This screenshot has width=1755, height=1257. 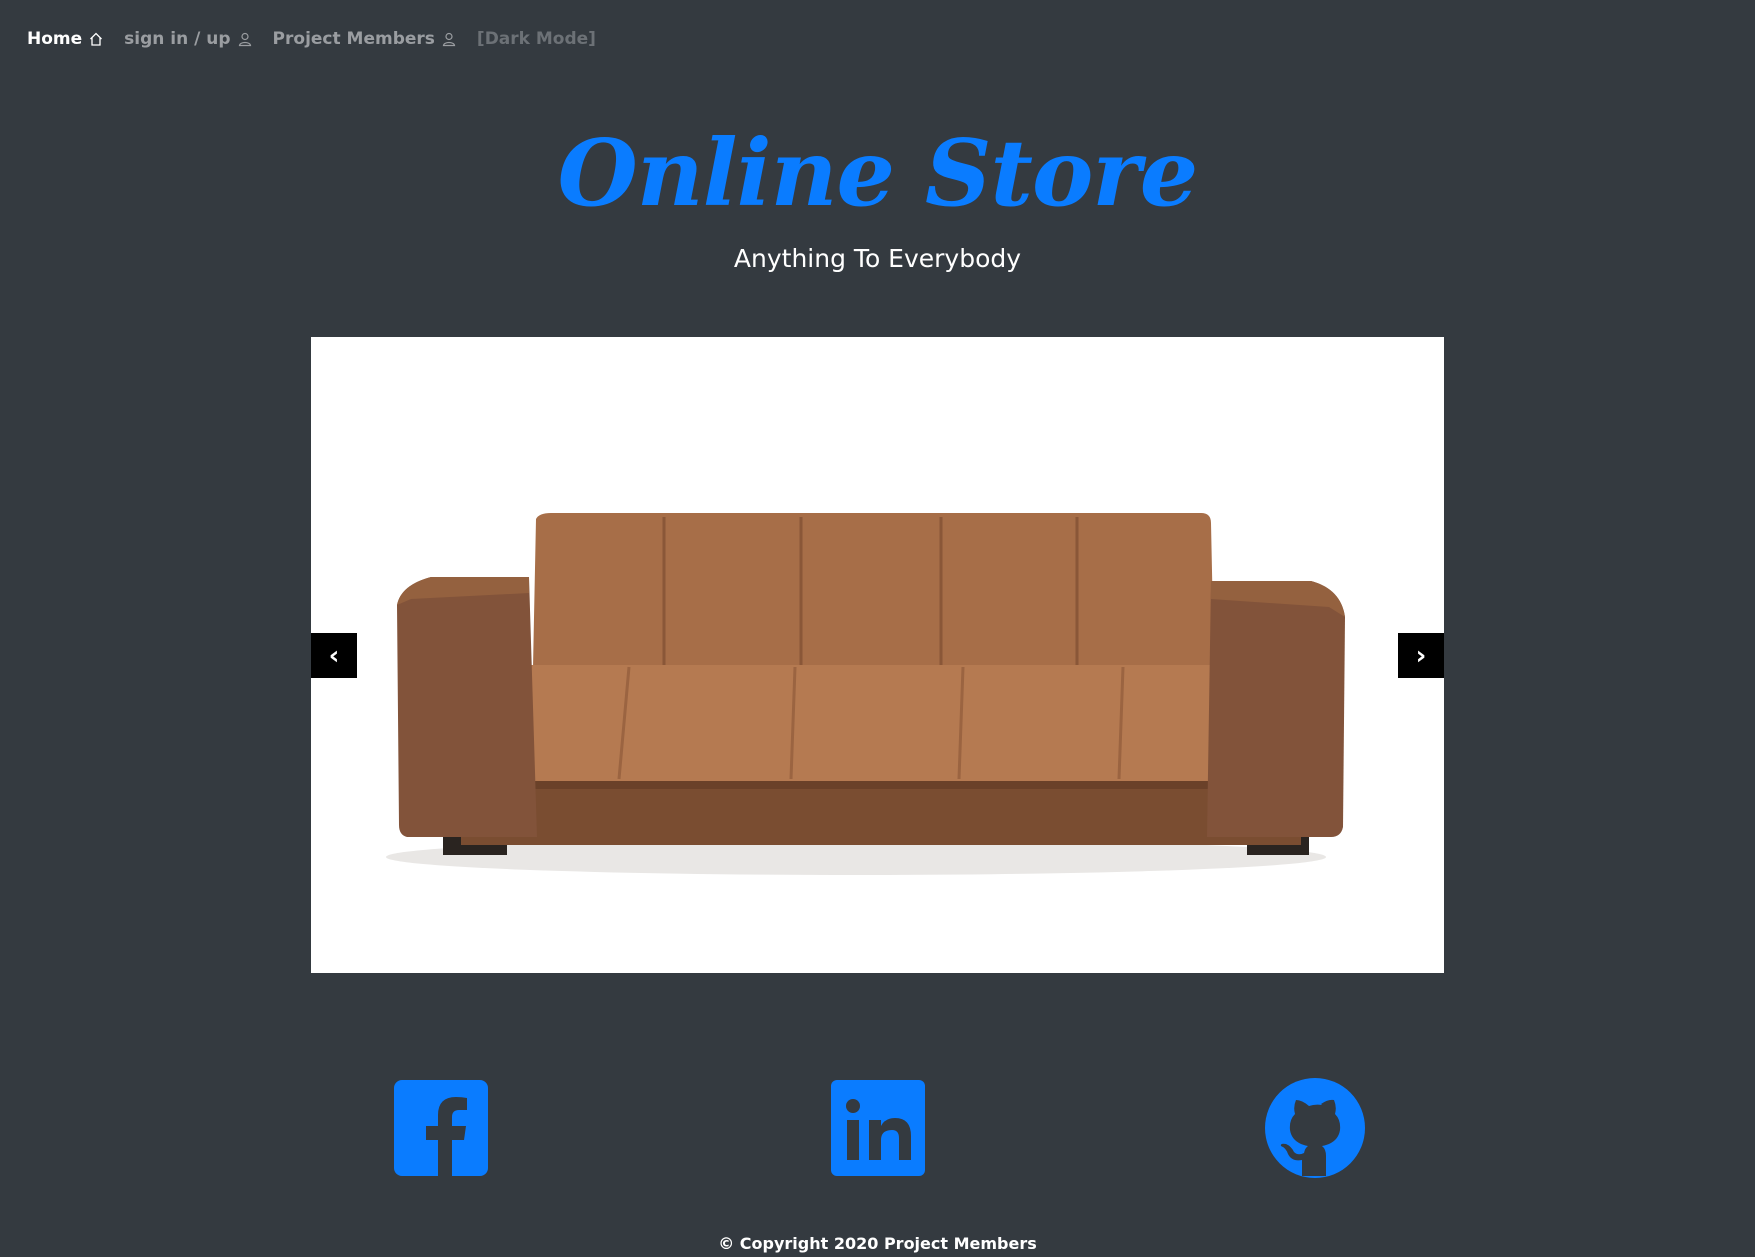 I want to click on carousel-next-button: ›, so click(x=1421, y=655).